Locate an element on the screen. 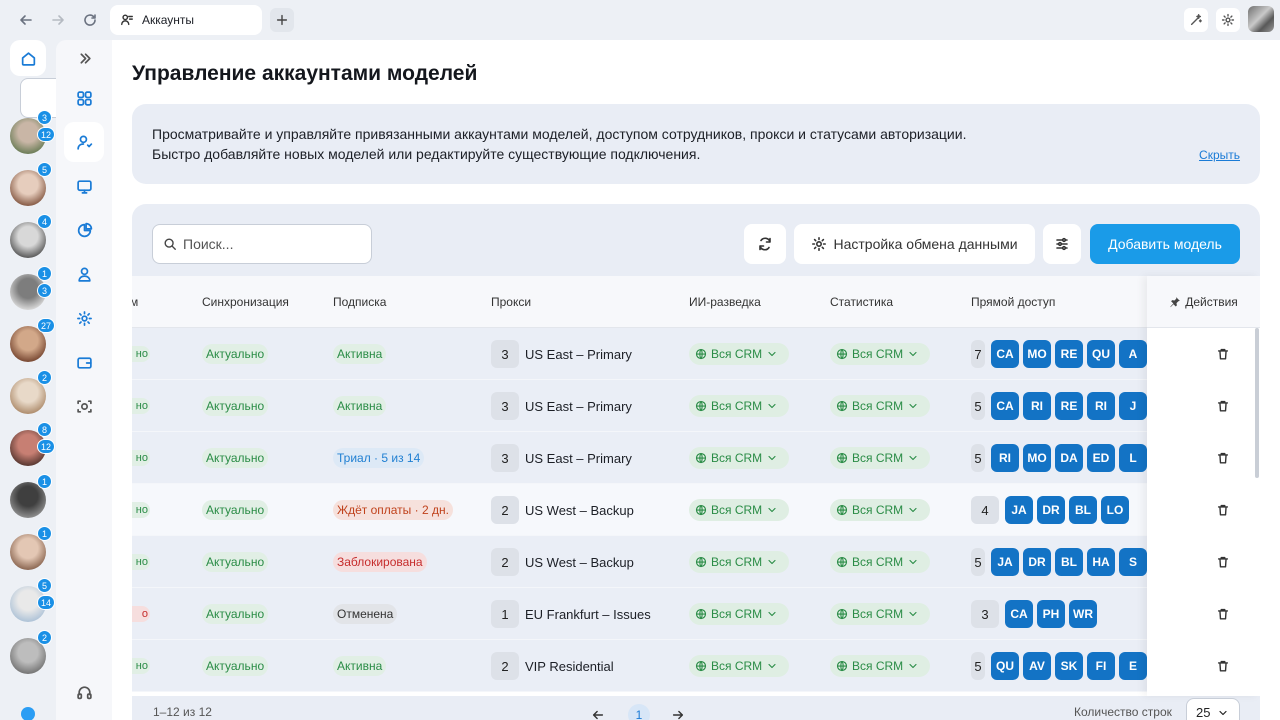 The width and height of the screenshot is (1280, 720). data-exchange-settings-button: Настройка обмена данными is located at coordinates (914, 244).